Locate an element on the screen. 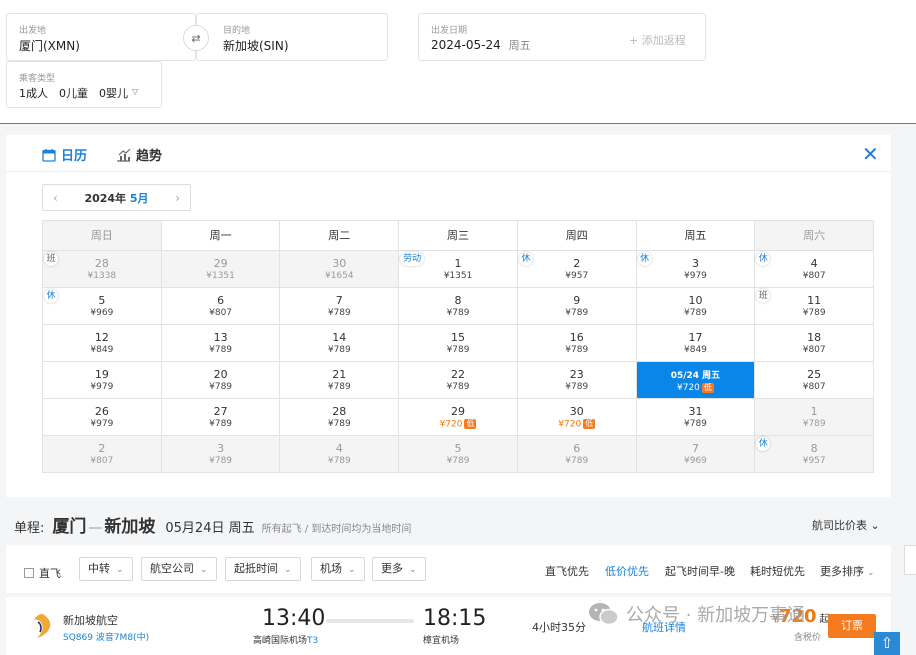 This screenshot has height=655, width=916. weekday-cell: 周四 is located at coordinates (577, 236).